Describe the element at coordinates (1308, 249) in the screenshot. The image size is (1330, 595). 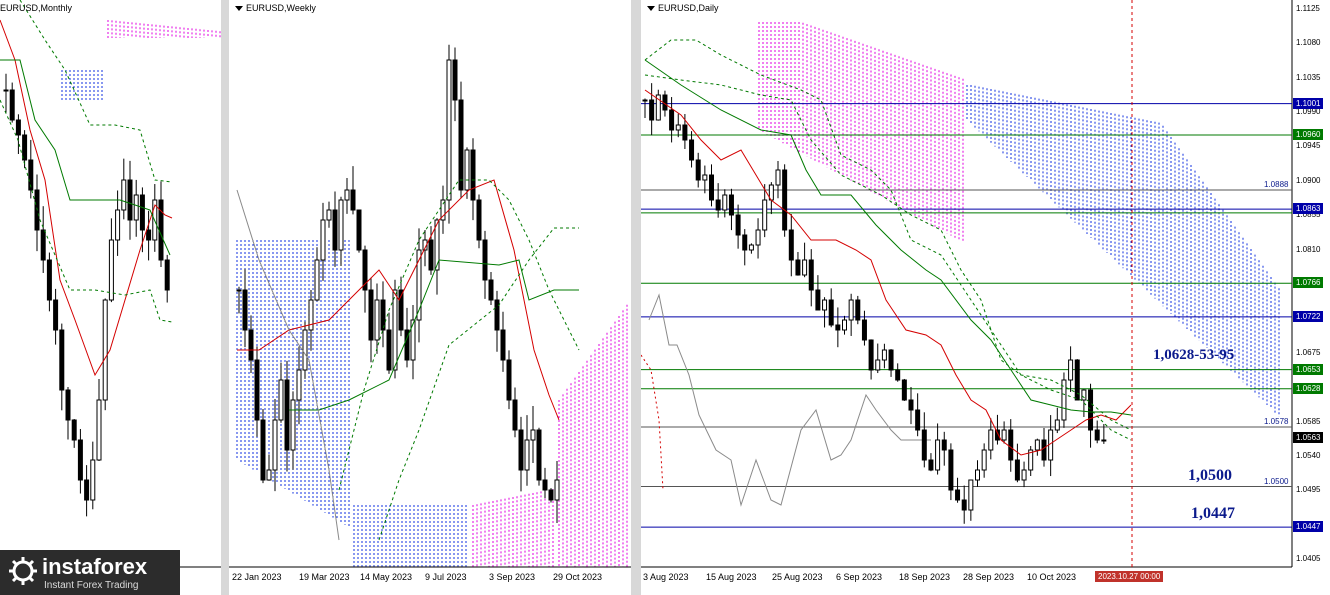
I see `y-tick-label: 1.0810` at that location.